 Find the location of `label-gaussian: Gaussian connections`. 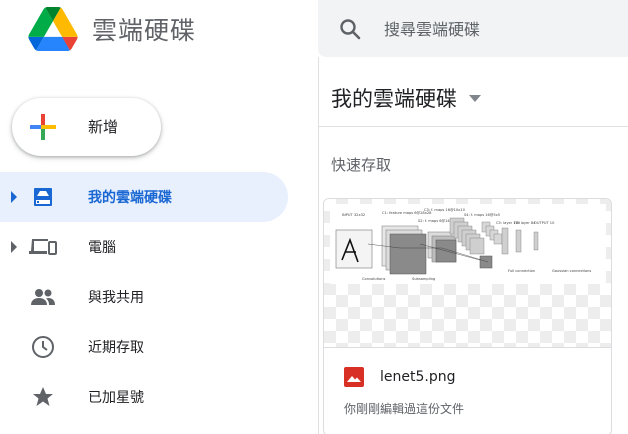

label-gaussian: Gaussian connections is located at coordinates (571, 271).